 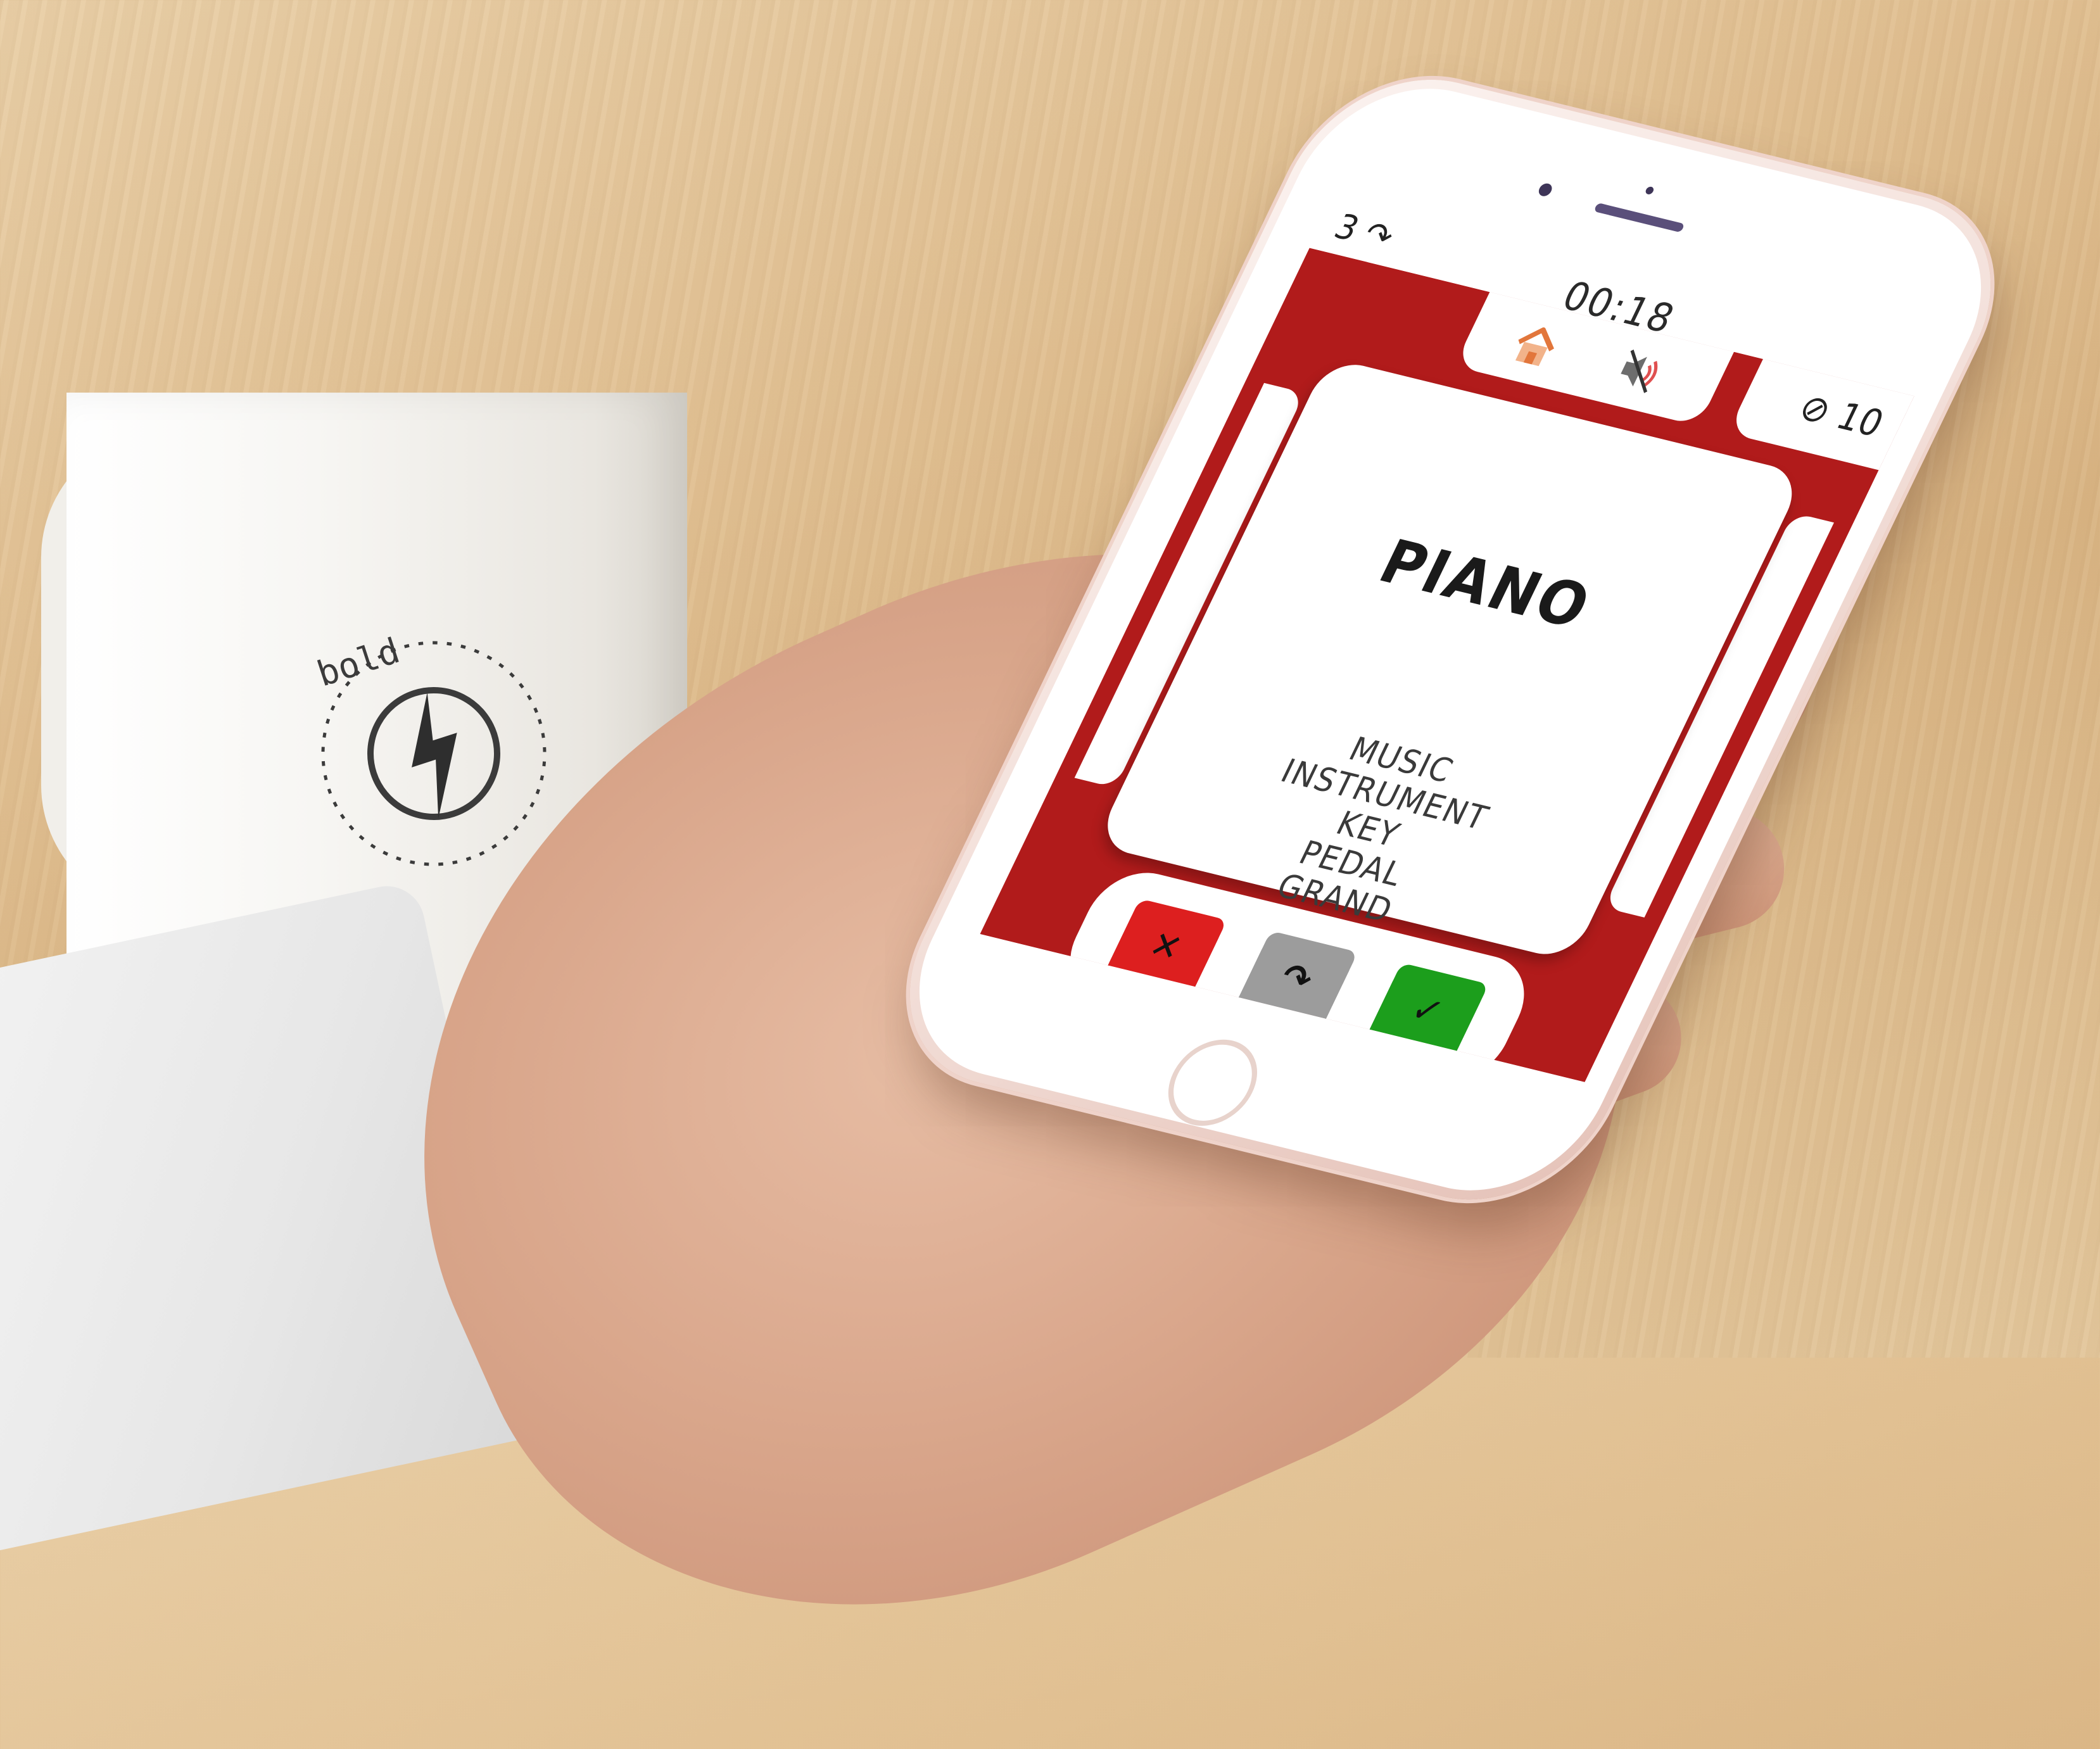 What do you see at coordinates (1378, 236) in the screenshot?
I see `skip-arrow-icon: ↷` at bounding box center [1378, 236].